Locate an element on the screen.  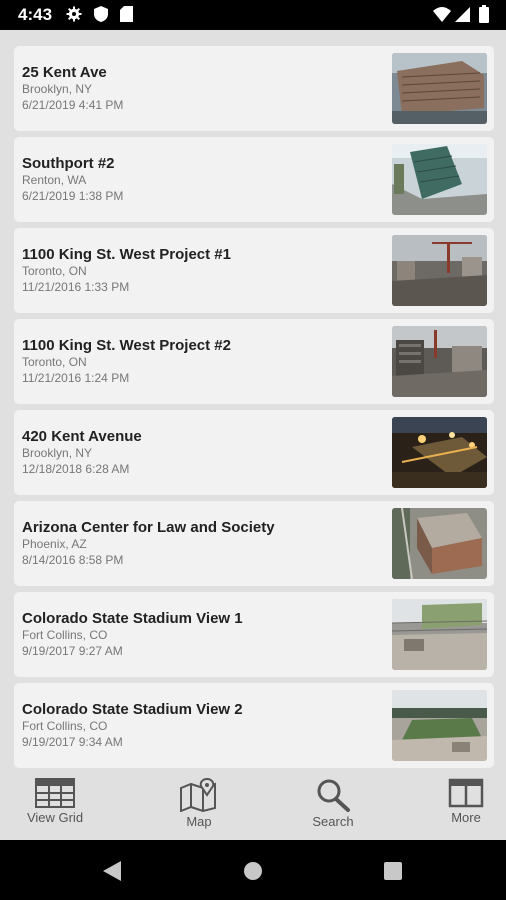
tab-view-grid: View Grid is located at coordinates (55, 807).